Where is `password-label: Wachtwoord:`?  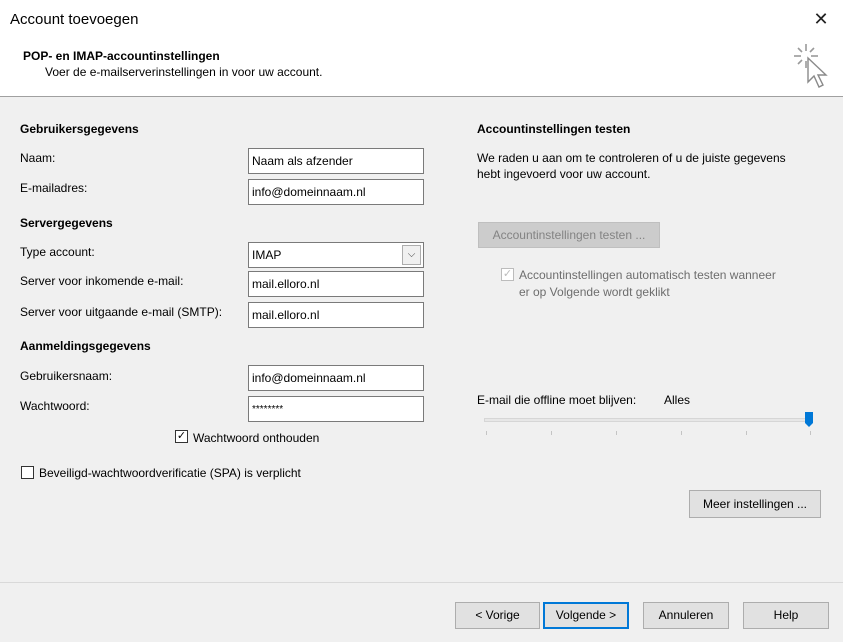 password-label: Wachtwoord: is located at coordinates (55, 406).